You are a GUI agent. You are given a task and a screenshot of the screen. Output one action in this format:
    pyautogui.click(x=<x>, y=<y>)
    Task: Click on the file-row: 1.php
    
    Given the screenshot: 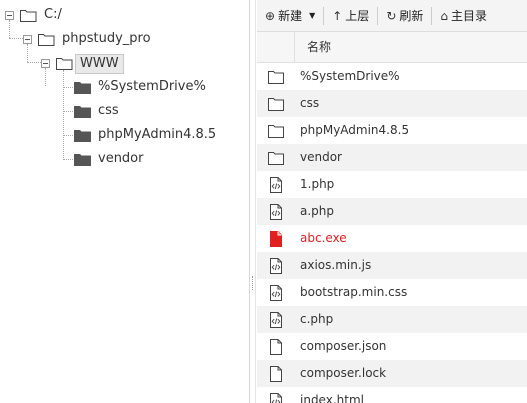 What is the action you would take?
    pyautogui.click(x=392, y=184)
    